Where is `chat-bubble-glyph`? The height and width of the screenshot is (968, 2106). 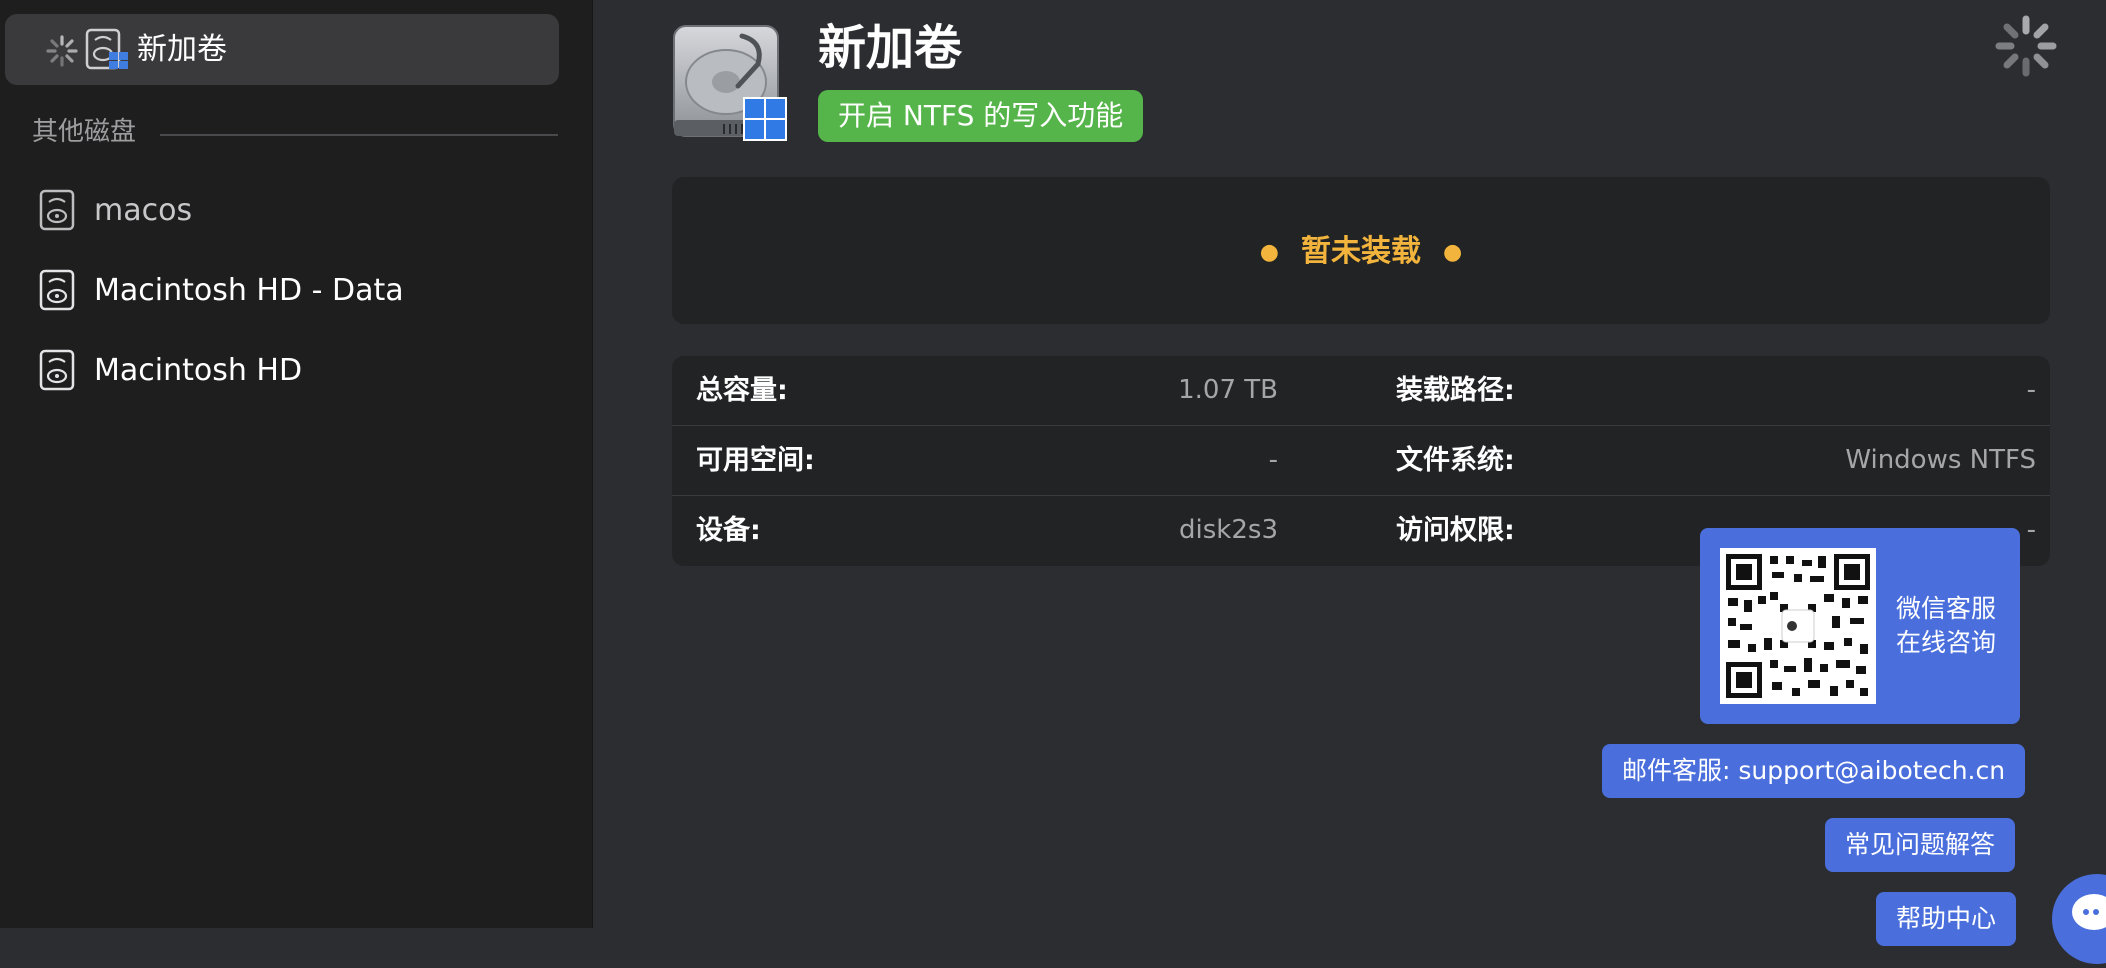
chat-bubble-glyph is located at coordinates (2089, 912).